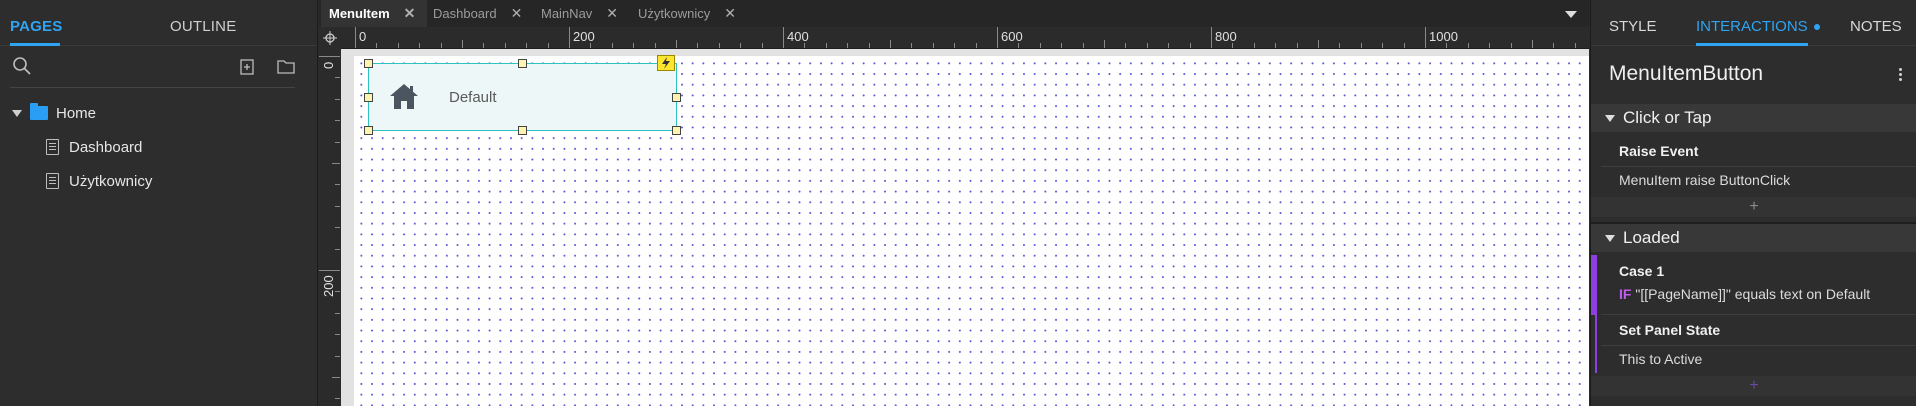 The image size is (1916, 406). Describe the element at coordinates (330, 38) in the screenshot. I see `crosshair-icon` at that location.